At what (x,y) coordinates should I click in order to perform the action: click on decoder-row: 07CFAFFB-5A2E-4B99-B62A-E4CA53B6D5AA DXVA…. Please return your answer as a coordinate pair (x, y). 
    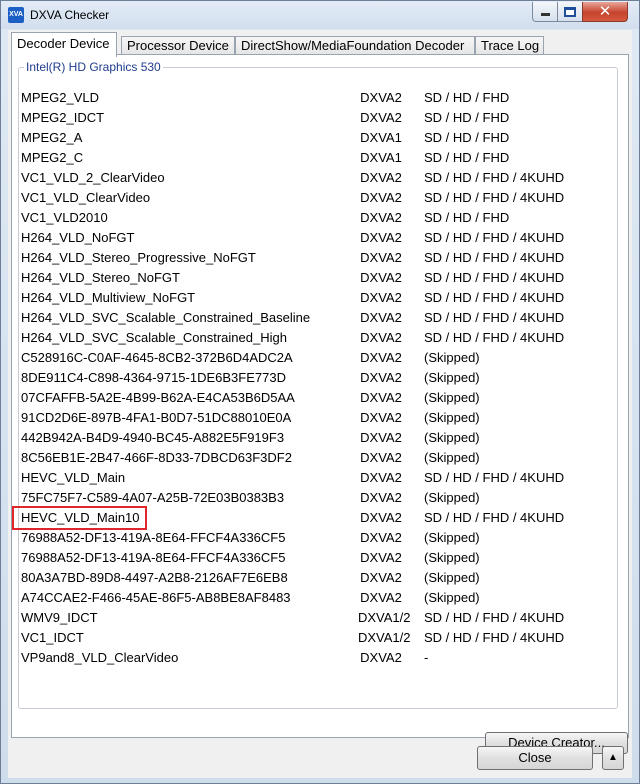
    Looking at the image, I should click on (319, 398).